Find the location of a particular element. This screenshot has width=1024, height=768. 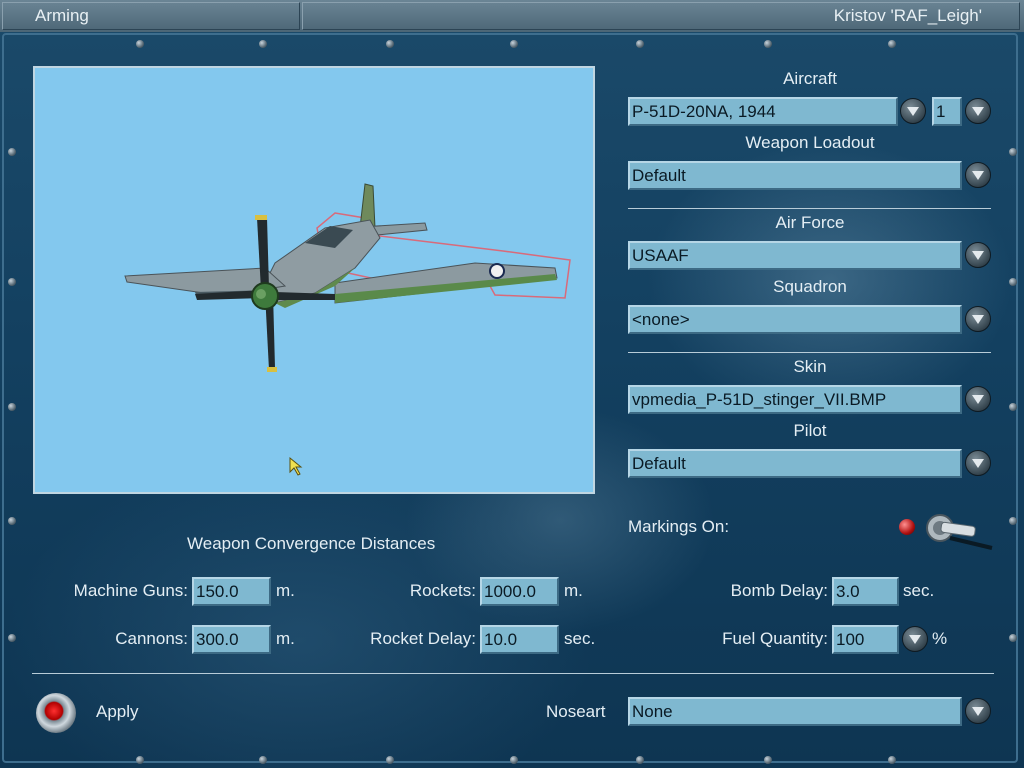

cannons-field: 300.0 is located at coordinates (231, 639).